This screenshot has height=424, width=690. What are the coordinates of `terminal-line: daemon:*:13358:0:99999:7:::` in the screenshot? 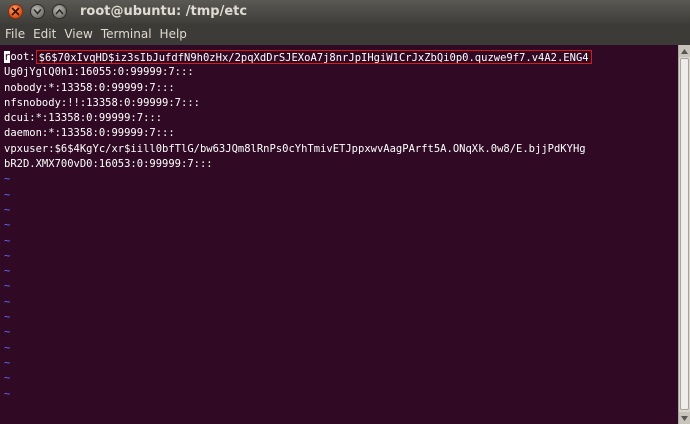 It's located at (89, 133).